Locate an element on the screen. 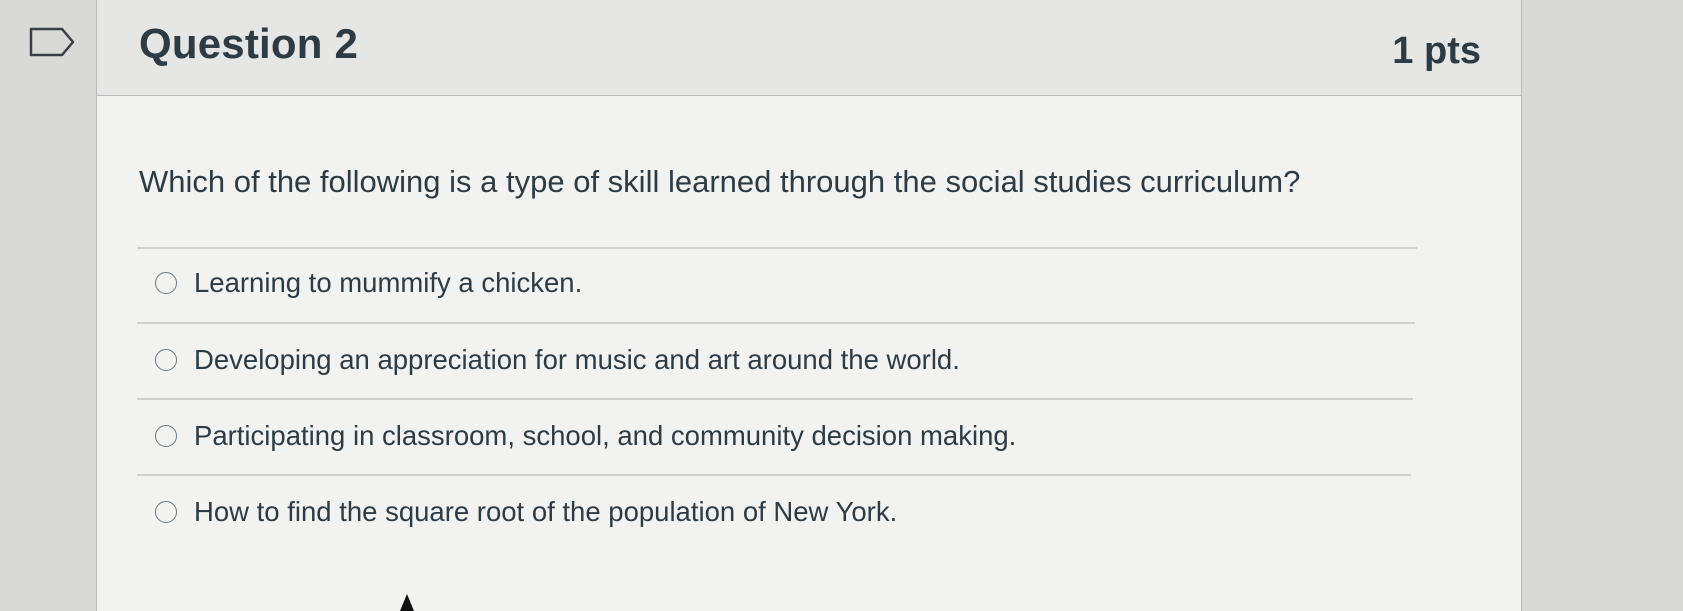 The image size is (1683, 611). answer-label: Learning to mummify a chicken. is located at coordinates (388, 282).